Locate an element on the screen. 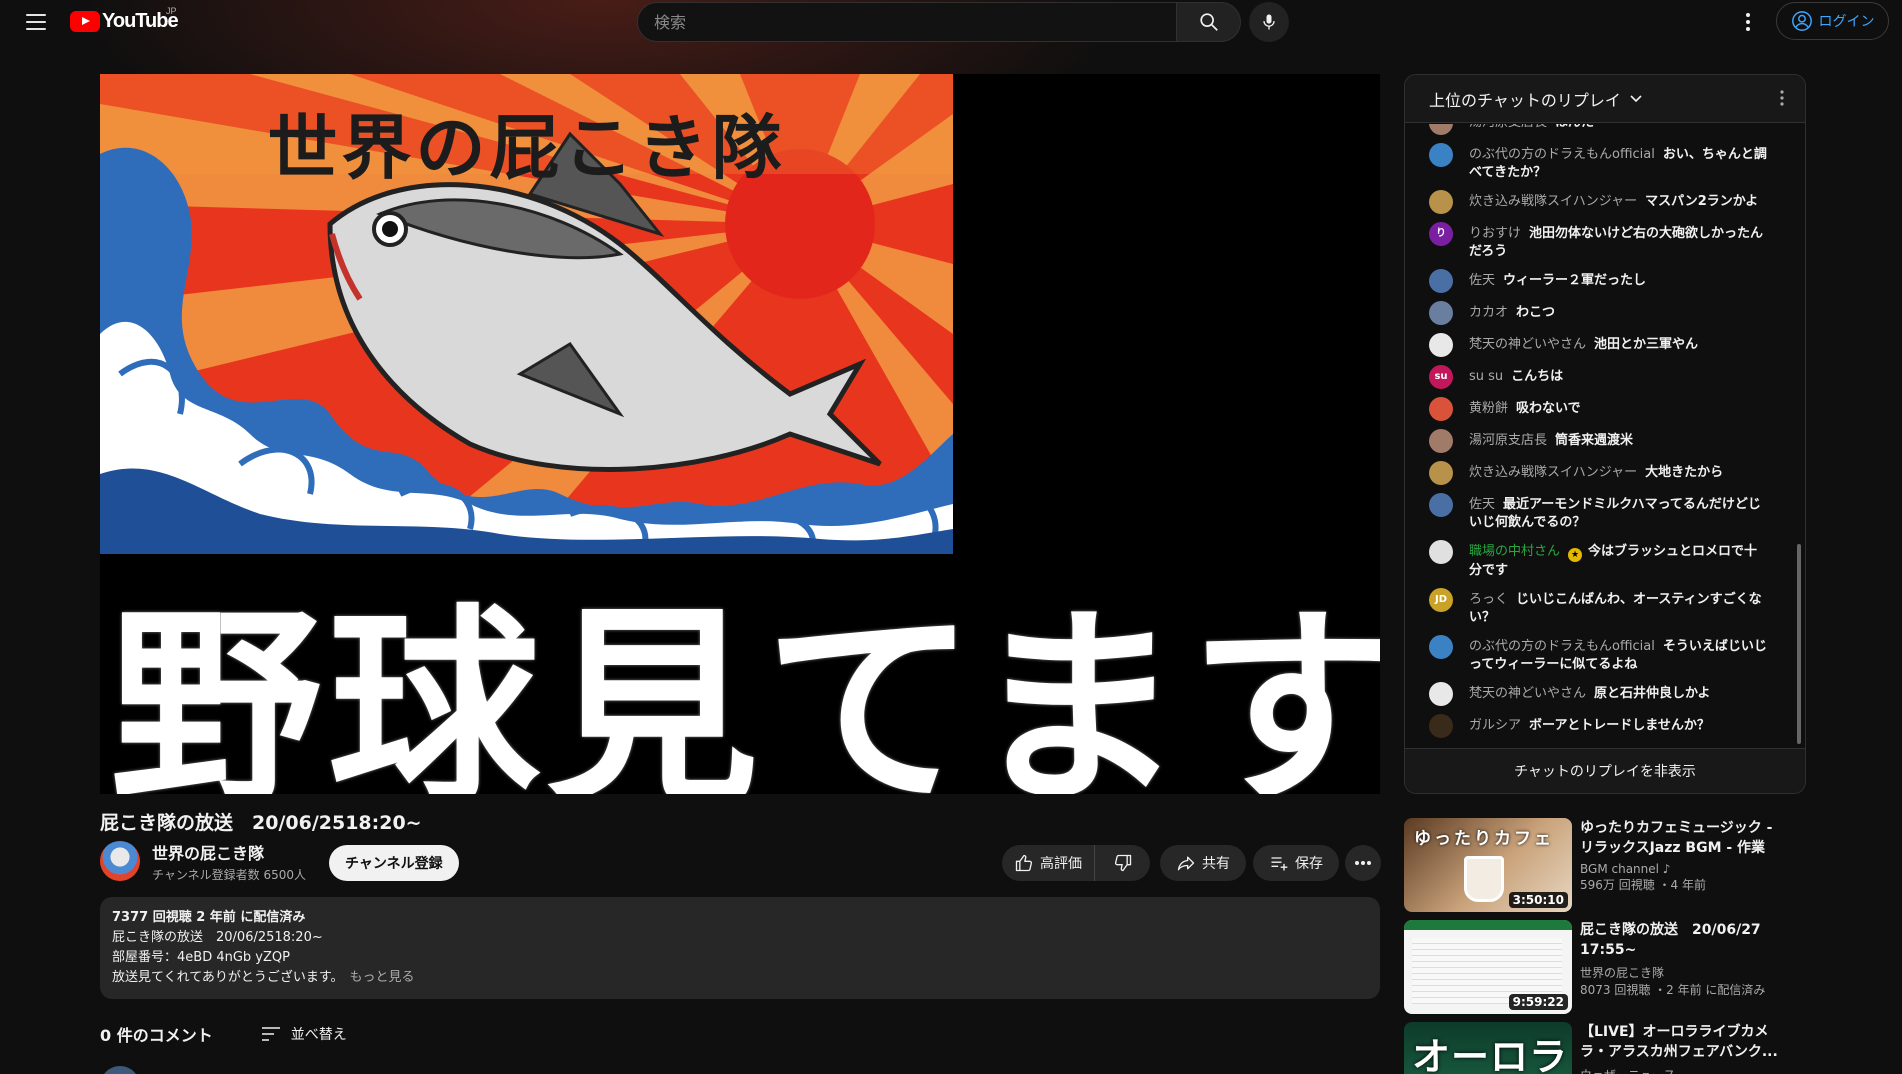 The width and height of the screenshot is (1902, 1074). search-button is located at coordinates (1209, 22).